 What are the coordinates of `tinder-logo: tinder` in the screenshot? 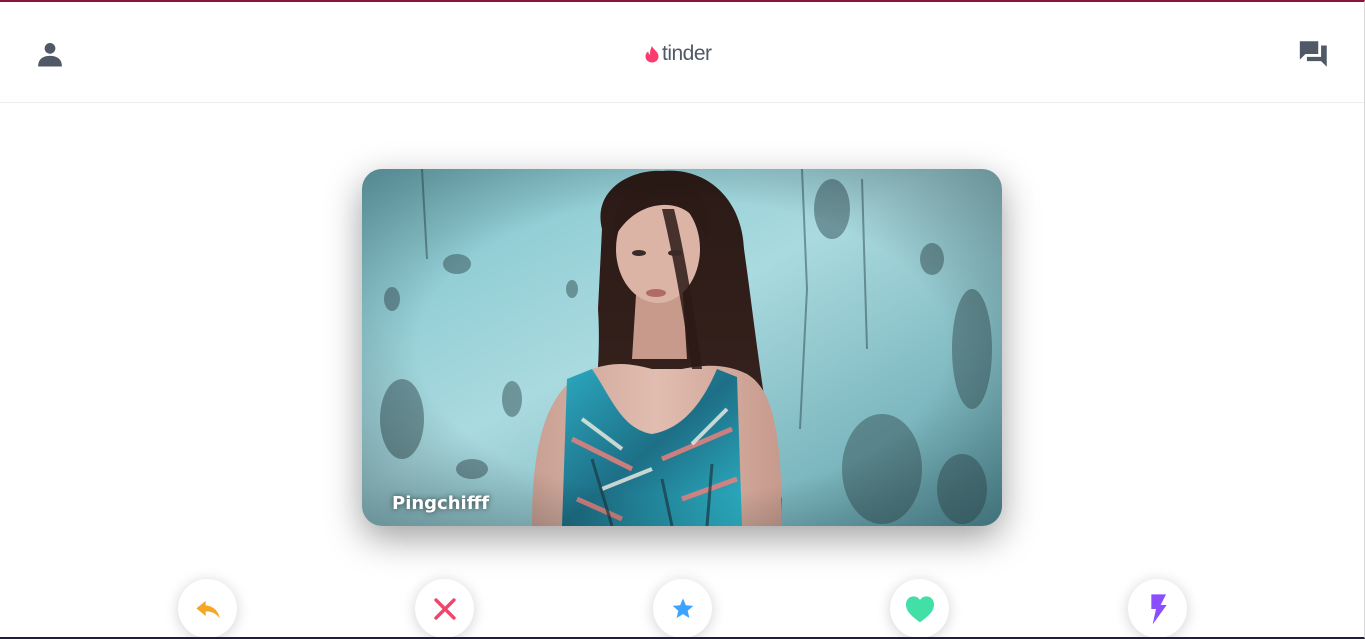 It's located at (678, 54).